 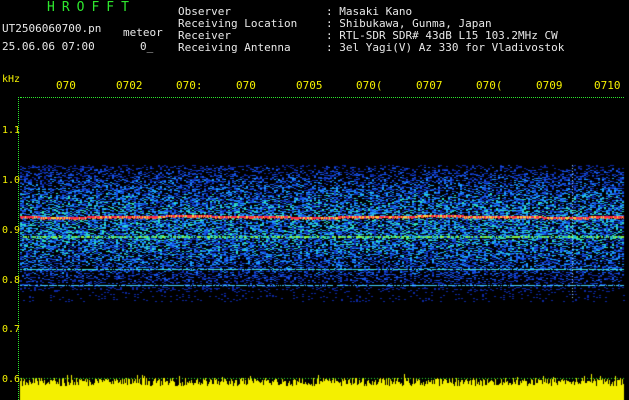 I want to click on left-axis-line, so click(x=18, y=248).